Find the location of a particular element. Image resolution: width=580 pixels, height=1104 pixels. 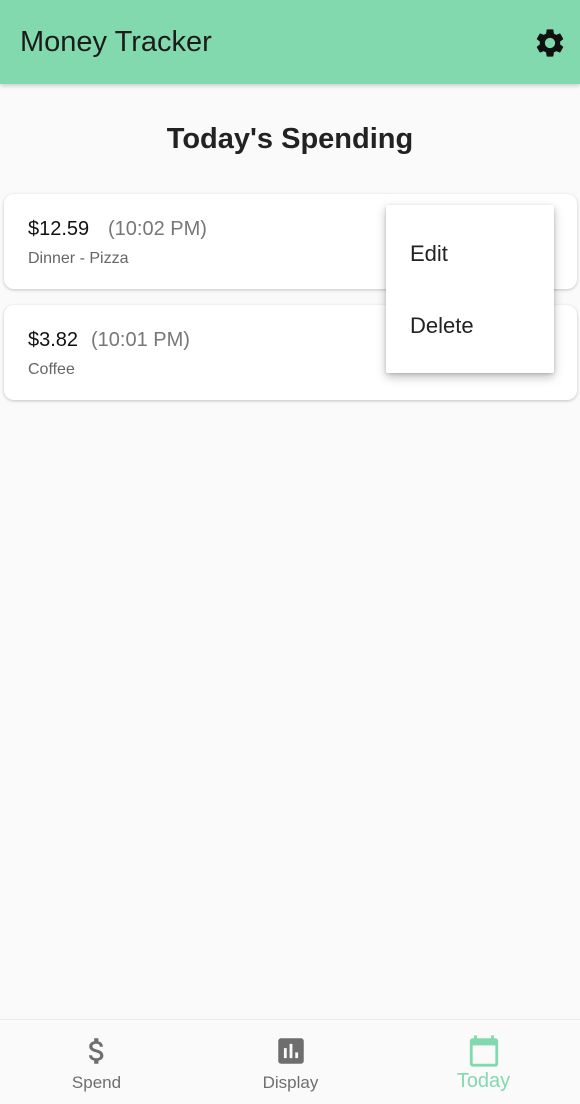

nav-label: Display is located at coordinates (290, 1082).